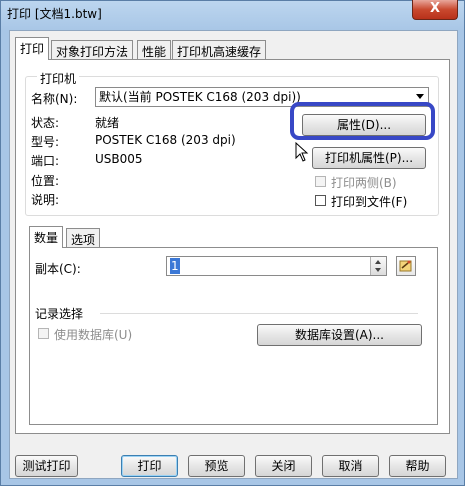 This screenshot has width=465, height=486. I want to click on close-button: 关闭, so click(283, 466).